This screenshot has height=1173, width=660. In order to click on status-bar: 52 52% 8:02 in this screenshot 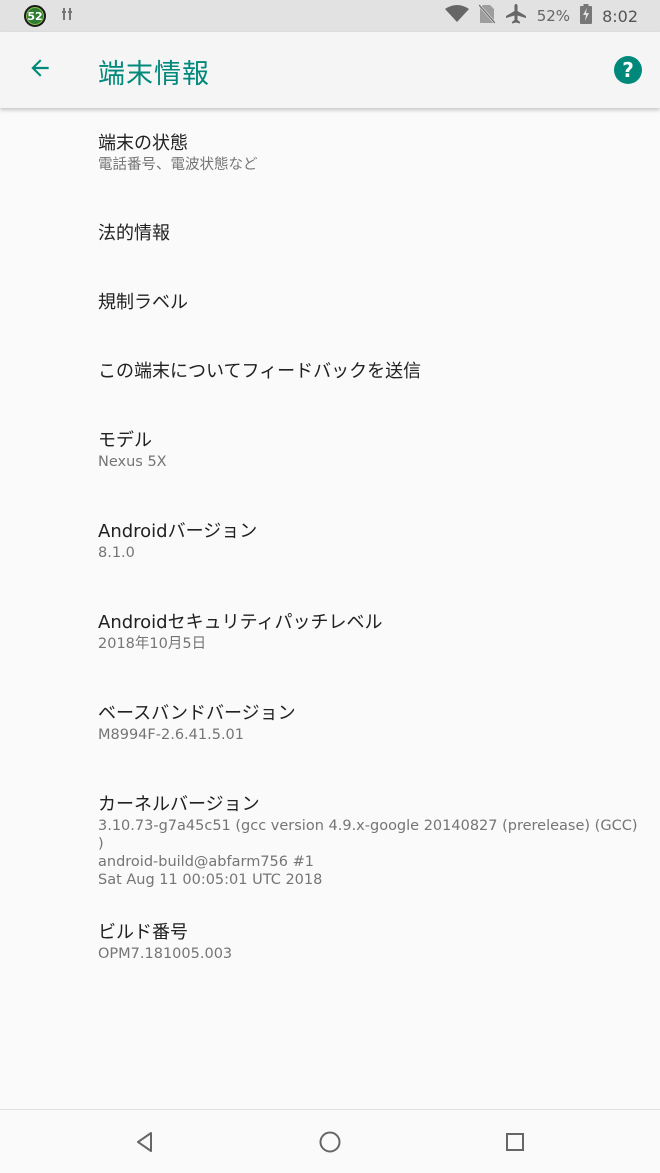, I will do `click(330, 16)`.